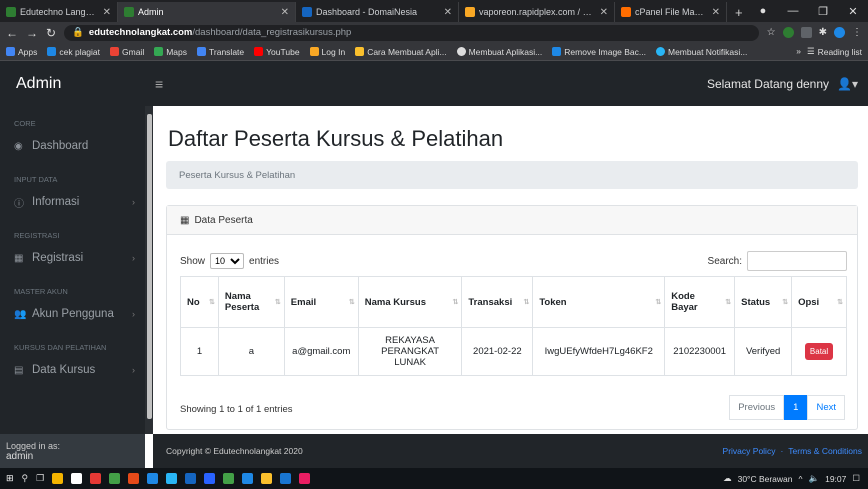 Image resolution: width=868 pixels, height=489 pixels. I want to click on lock-icon: 🔒, so click(78, 32).